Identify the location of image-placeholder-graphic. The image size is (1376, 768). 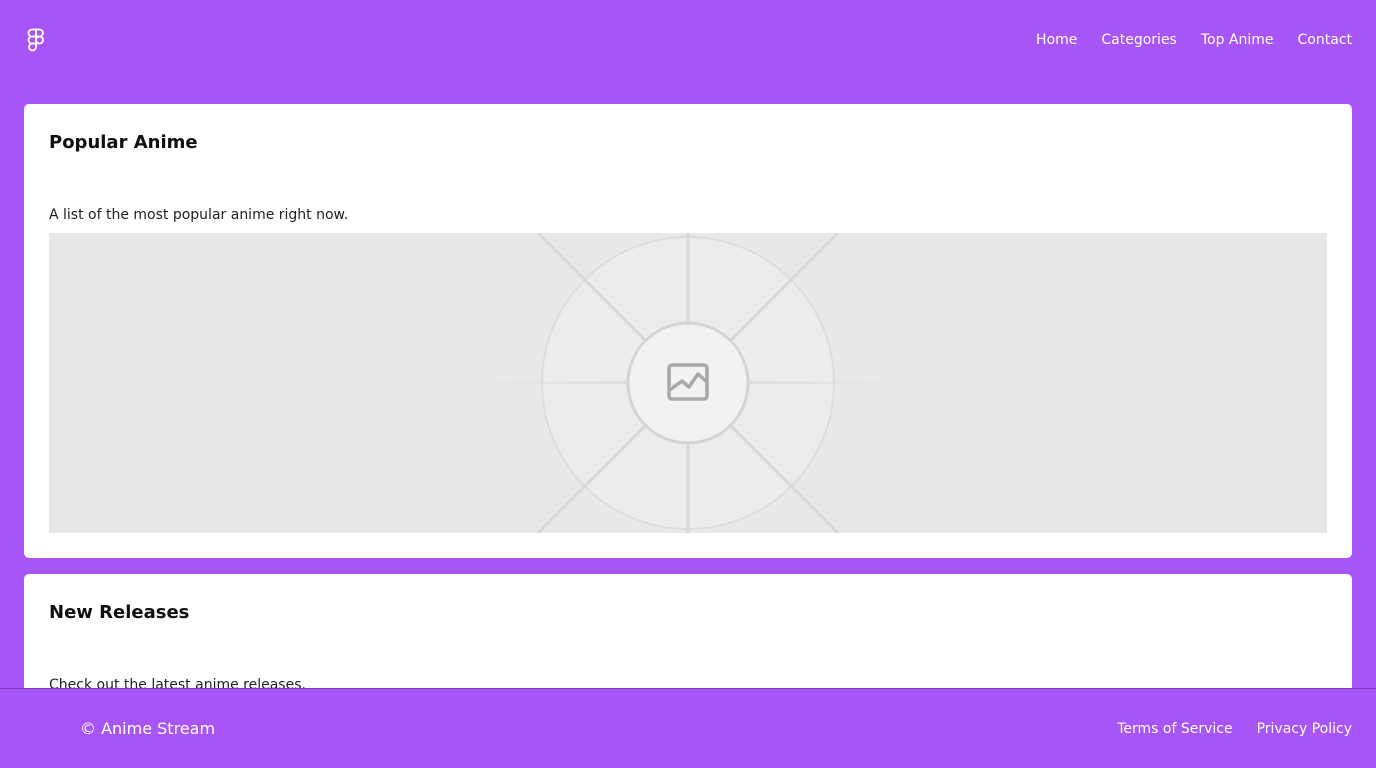
(688, 383).